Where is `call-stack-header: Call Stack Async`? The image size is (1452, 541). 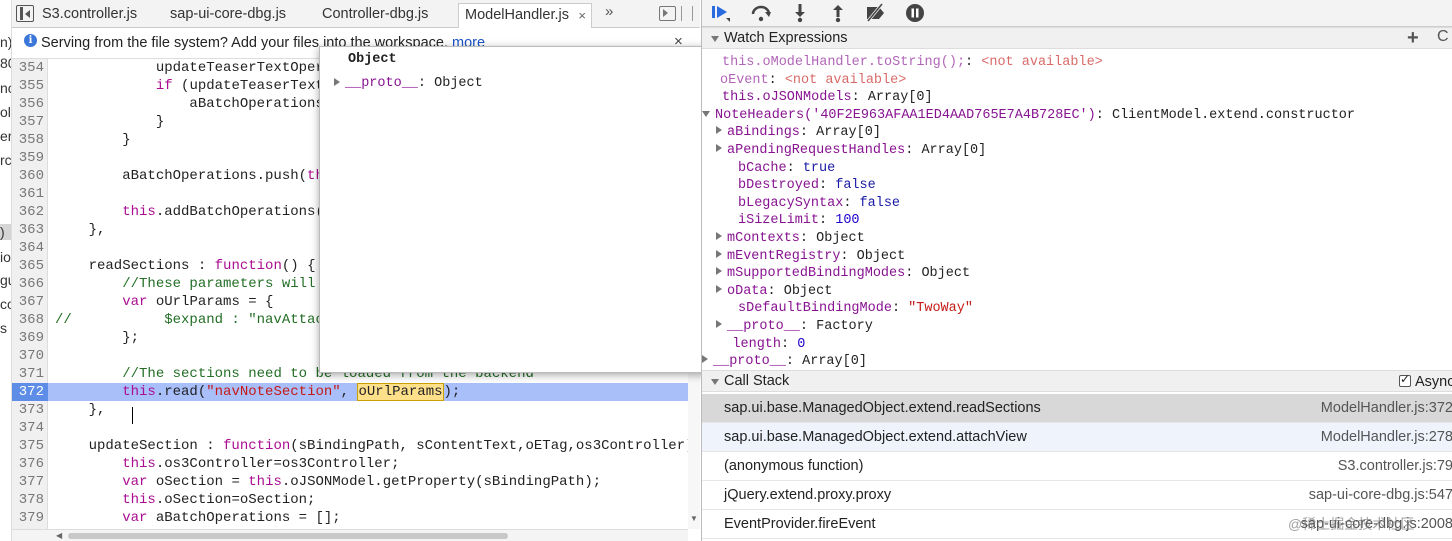
call-stack-header: Call Stack Async is located at coordinates (1077, 381).